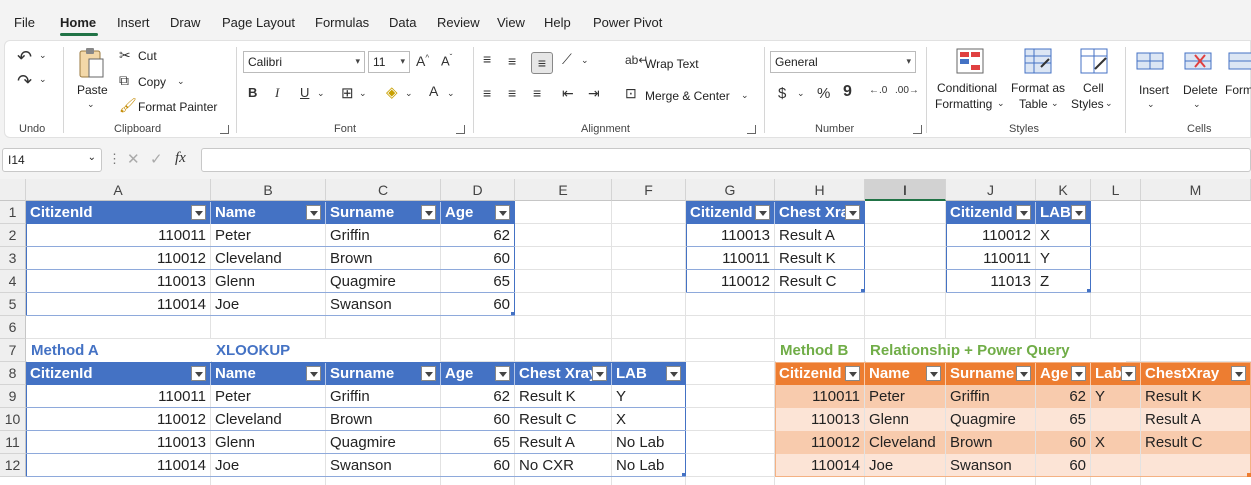  Describe the element at coordinates (905, 373) in the screenshot. I see `method_b-header-1: Name` at that location.